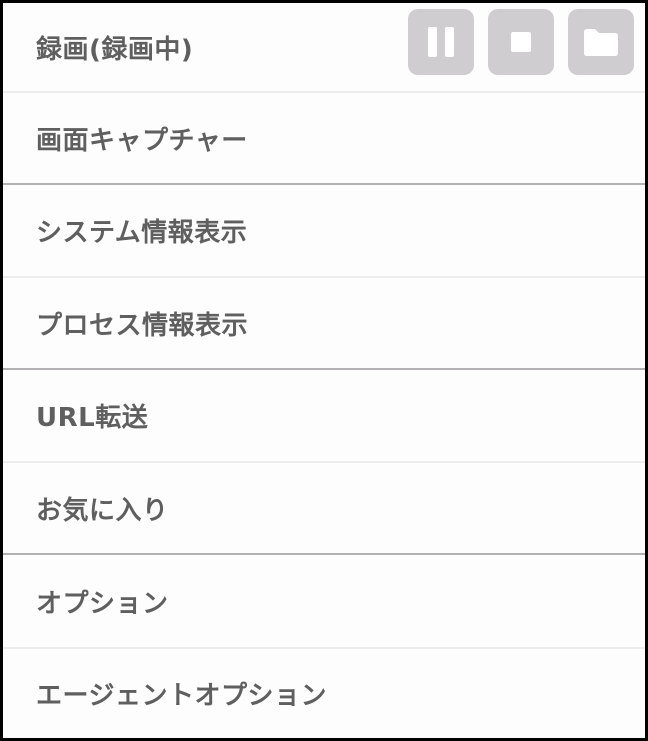  Describe the element at coordinates (324, 508) in the screenshot. I see `menu-item-favorites: お気に入り` at that location.